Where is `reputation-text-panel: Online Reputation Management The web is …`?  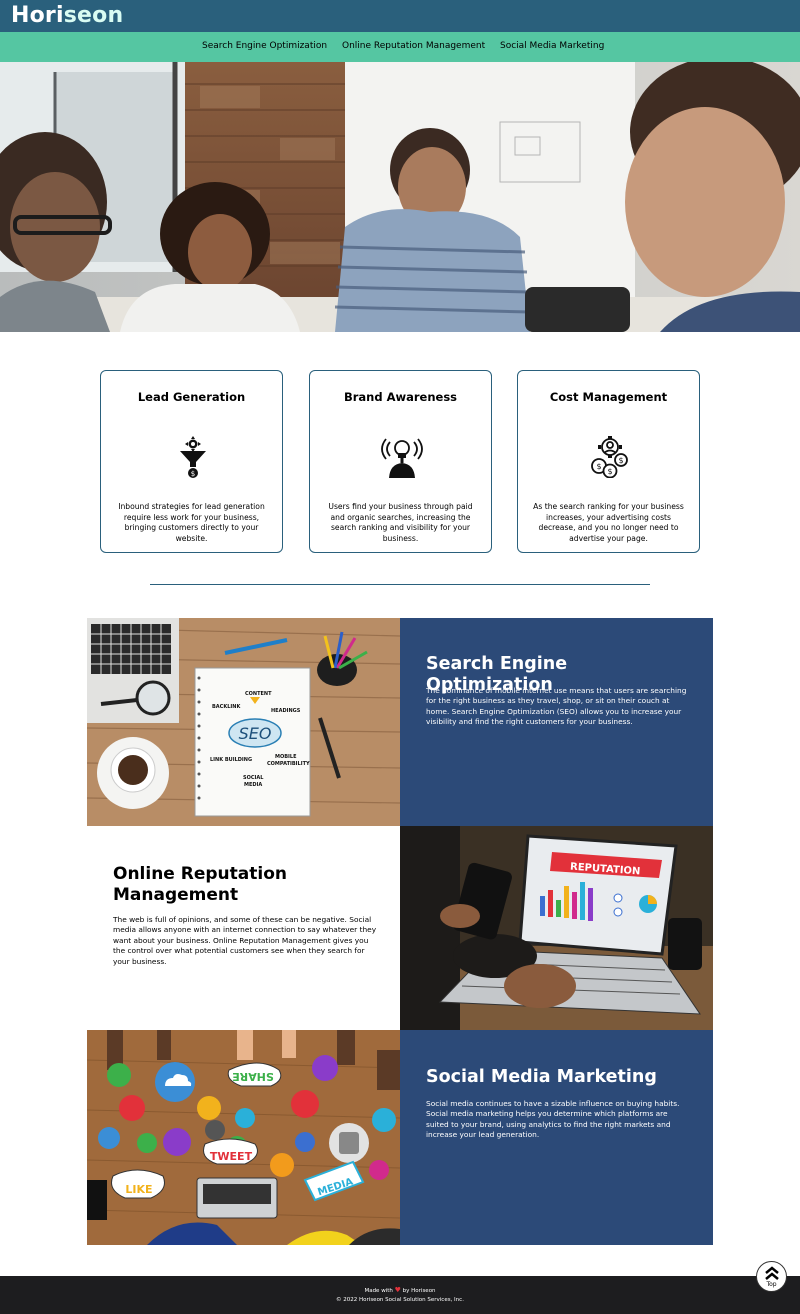 reputation-text-panel: Online Reputation Management The web is … is located at coordinates (243, 928).